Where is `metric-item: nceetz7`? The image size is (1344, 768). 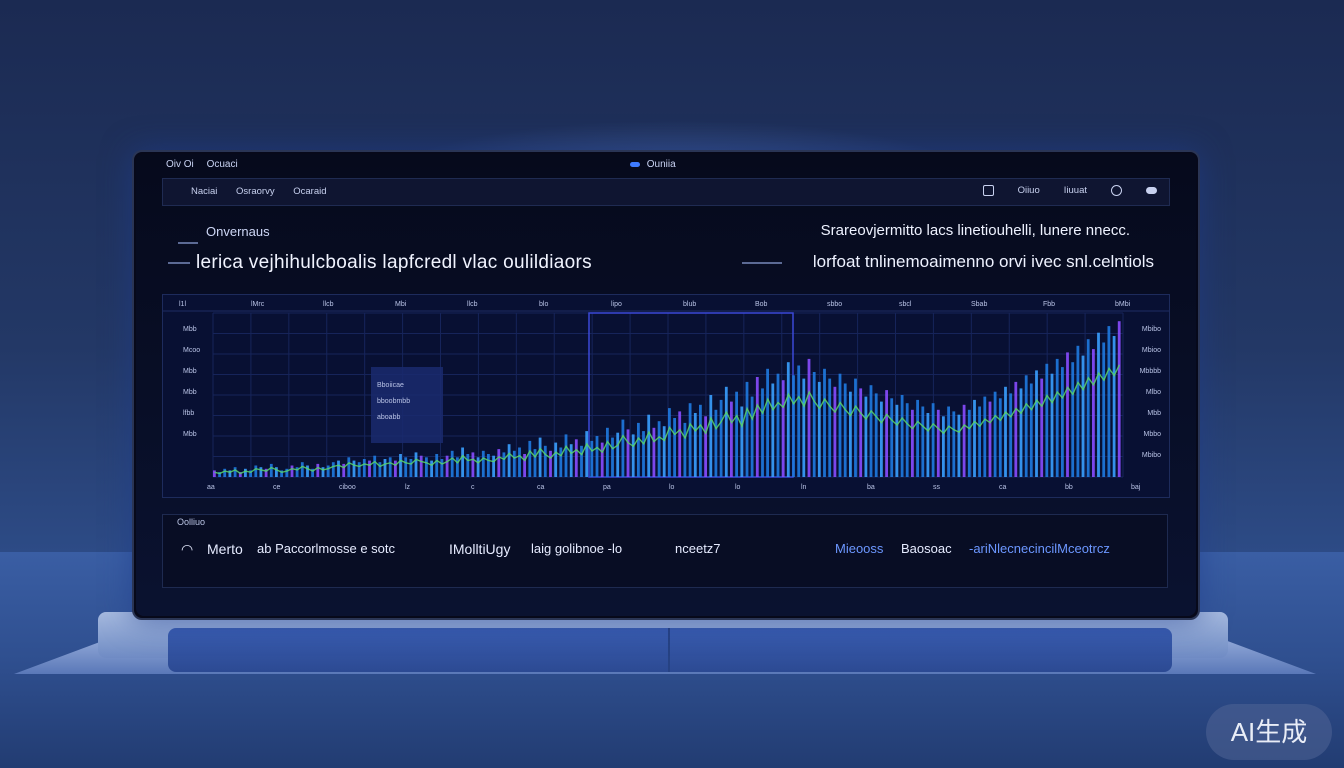
metric-item: nceetz7 is located at coordinates (698, 548).